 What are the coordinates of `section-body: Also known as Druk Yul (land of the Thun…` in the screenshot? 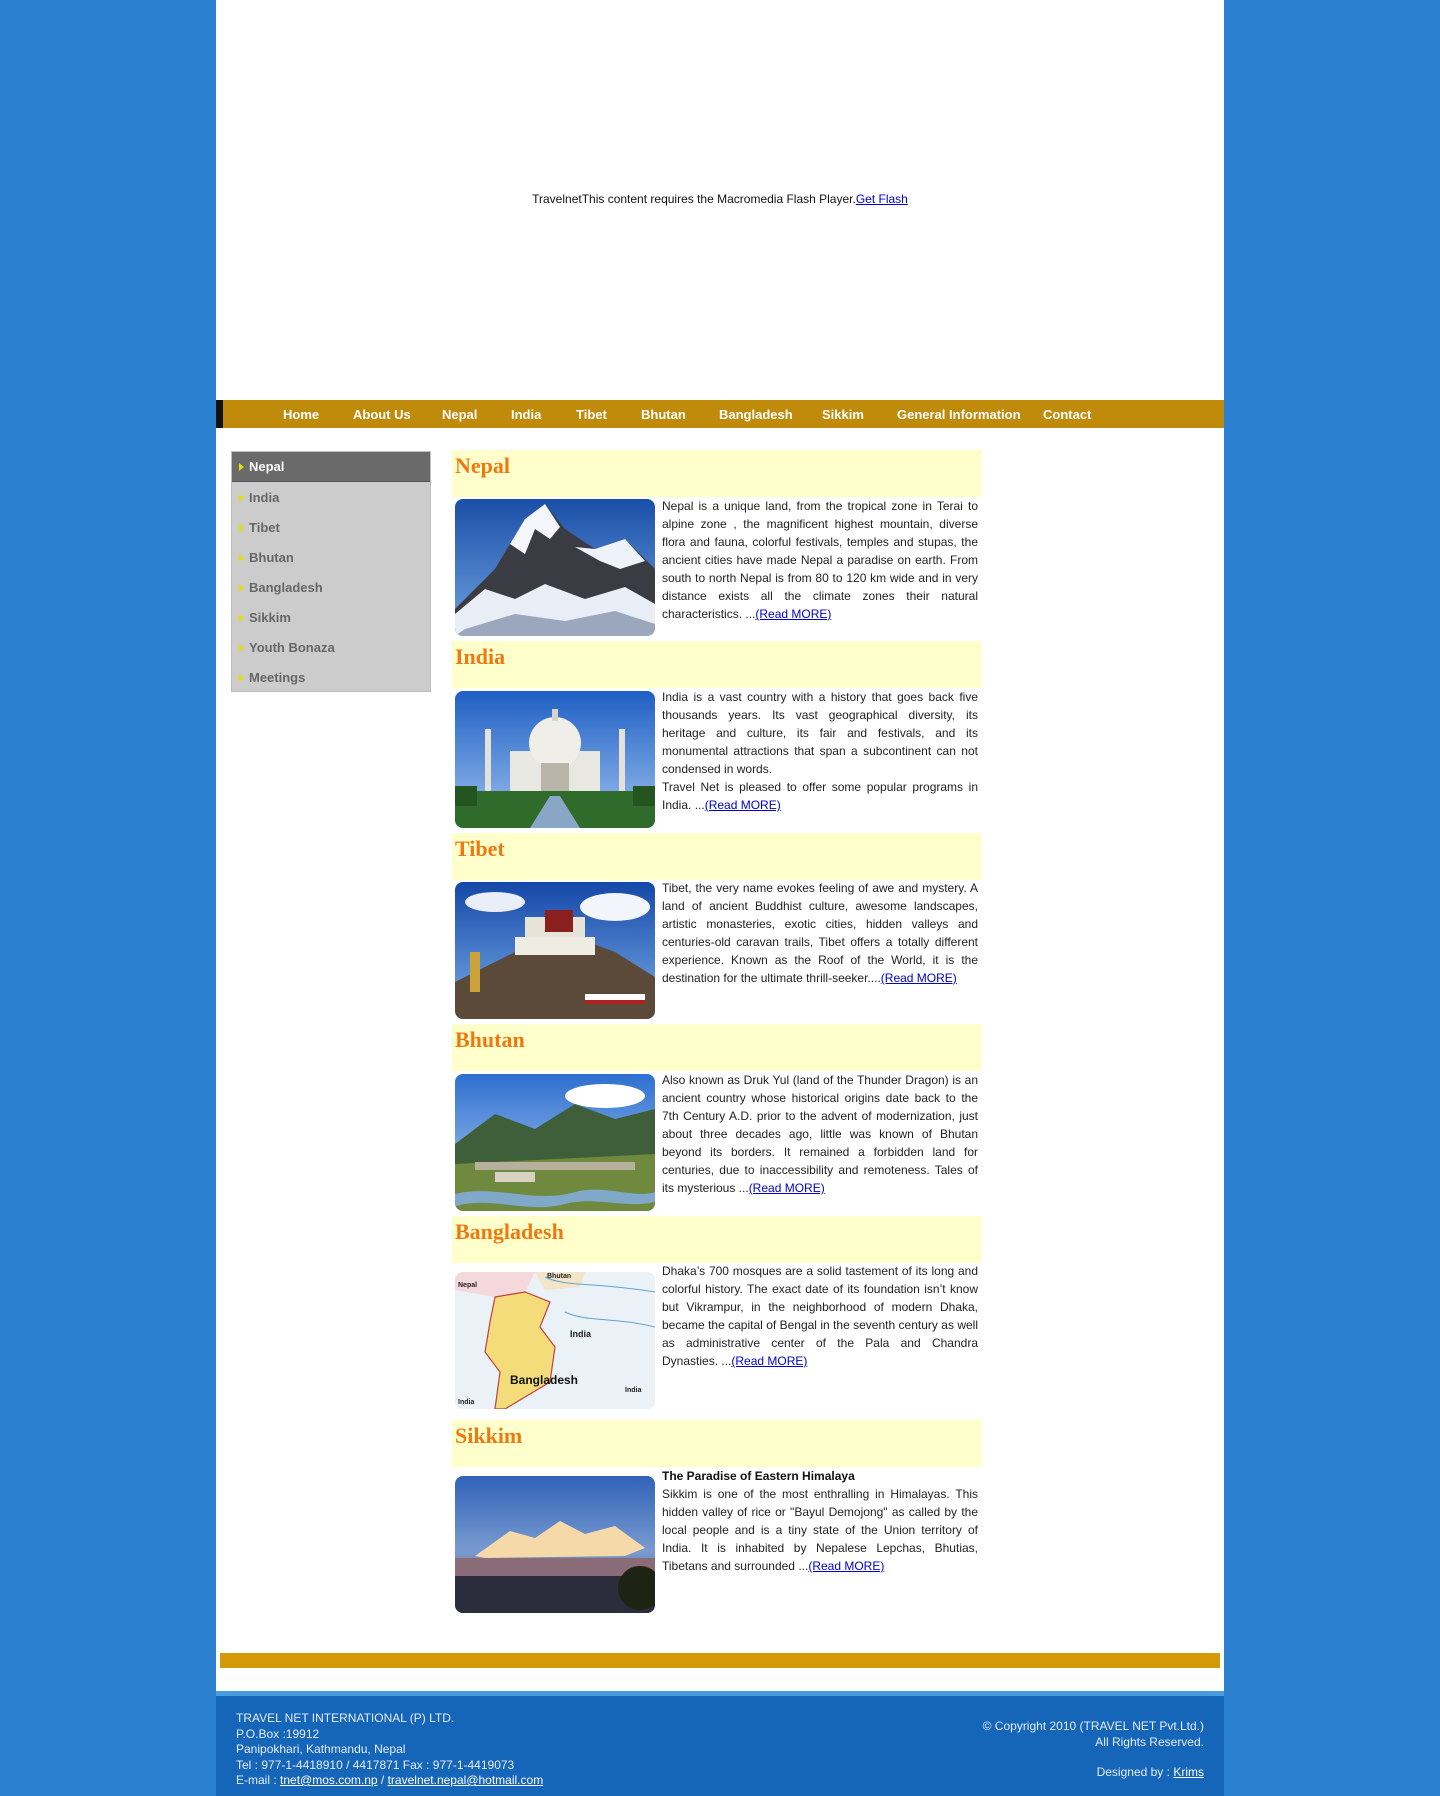 It's located at (820, 1134).